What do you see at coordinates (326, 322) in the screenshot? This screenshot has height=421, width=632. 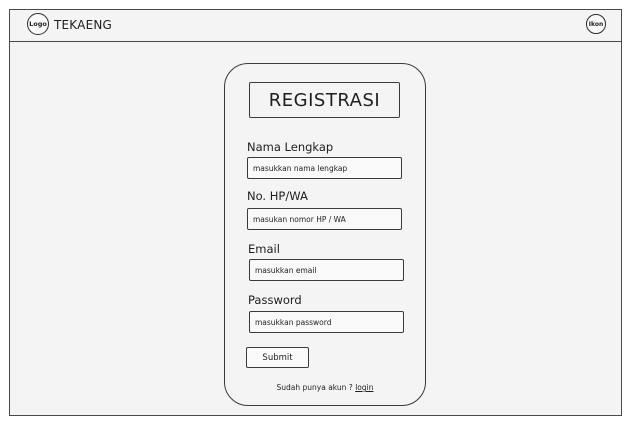 I see `password-input` at bounding box center [326, 322].